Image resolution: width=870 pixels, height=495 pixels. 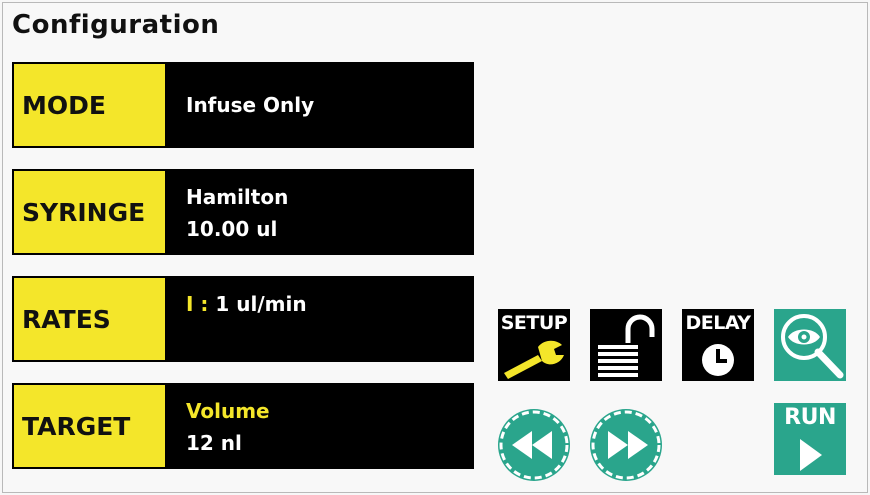 What do you see at coordinates (319, 426) in the screenshot?
I see `target-value-area: Volume 12 nl` at bounding box center [319, 426].